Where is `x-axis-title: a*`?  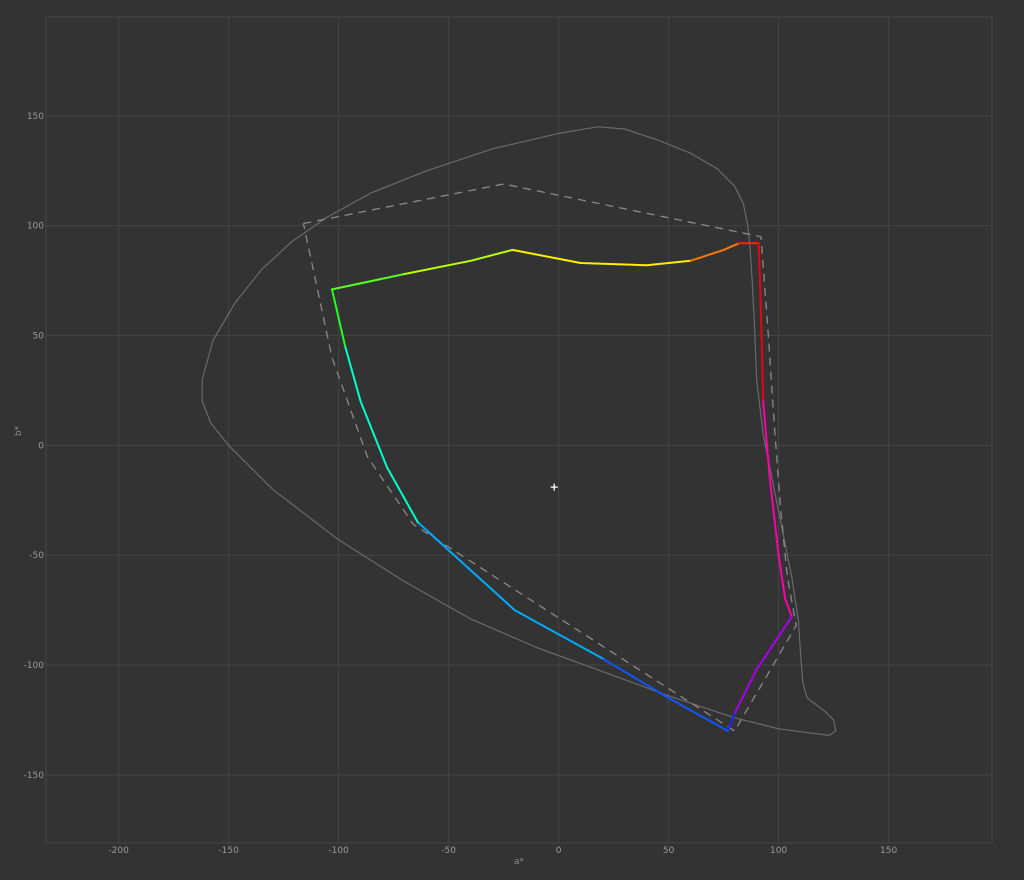
x-axis-title: a* is located at coordinates (519, 862).